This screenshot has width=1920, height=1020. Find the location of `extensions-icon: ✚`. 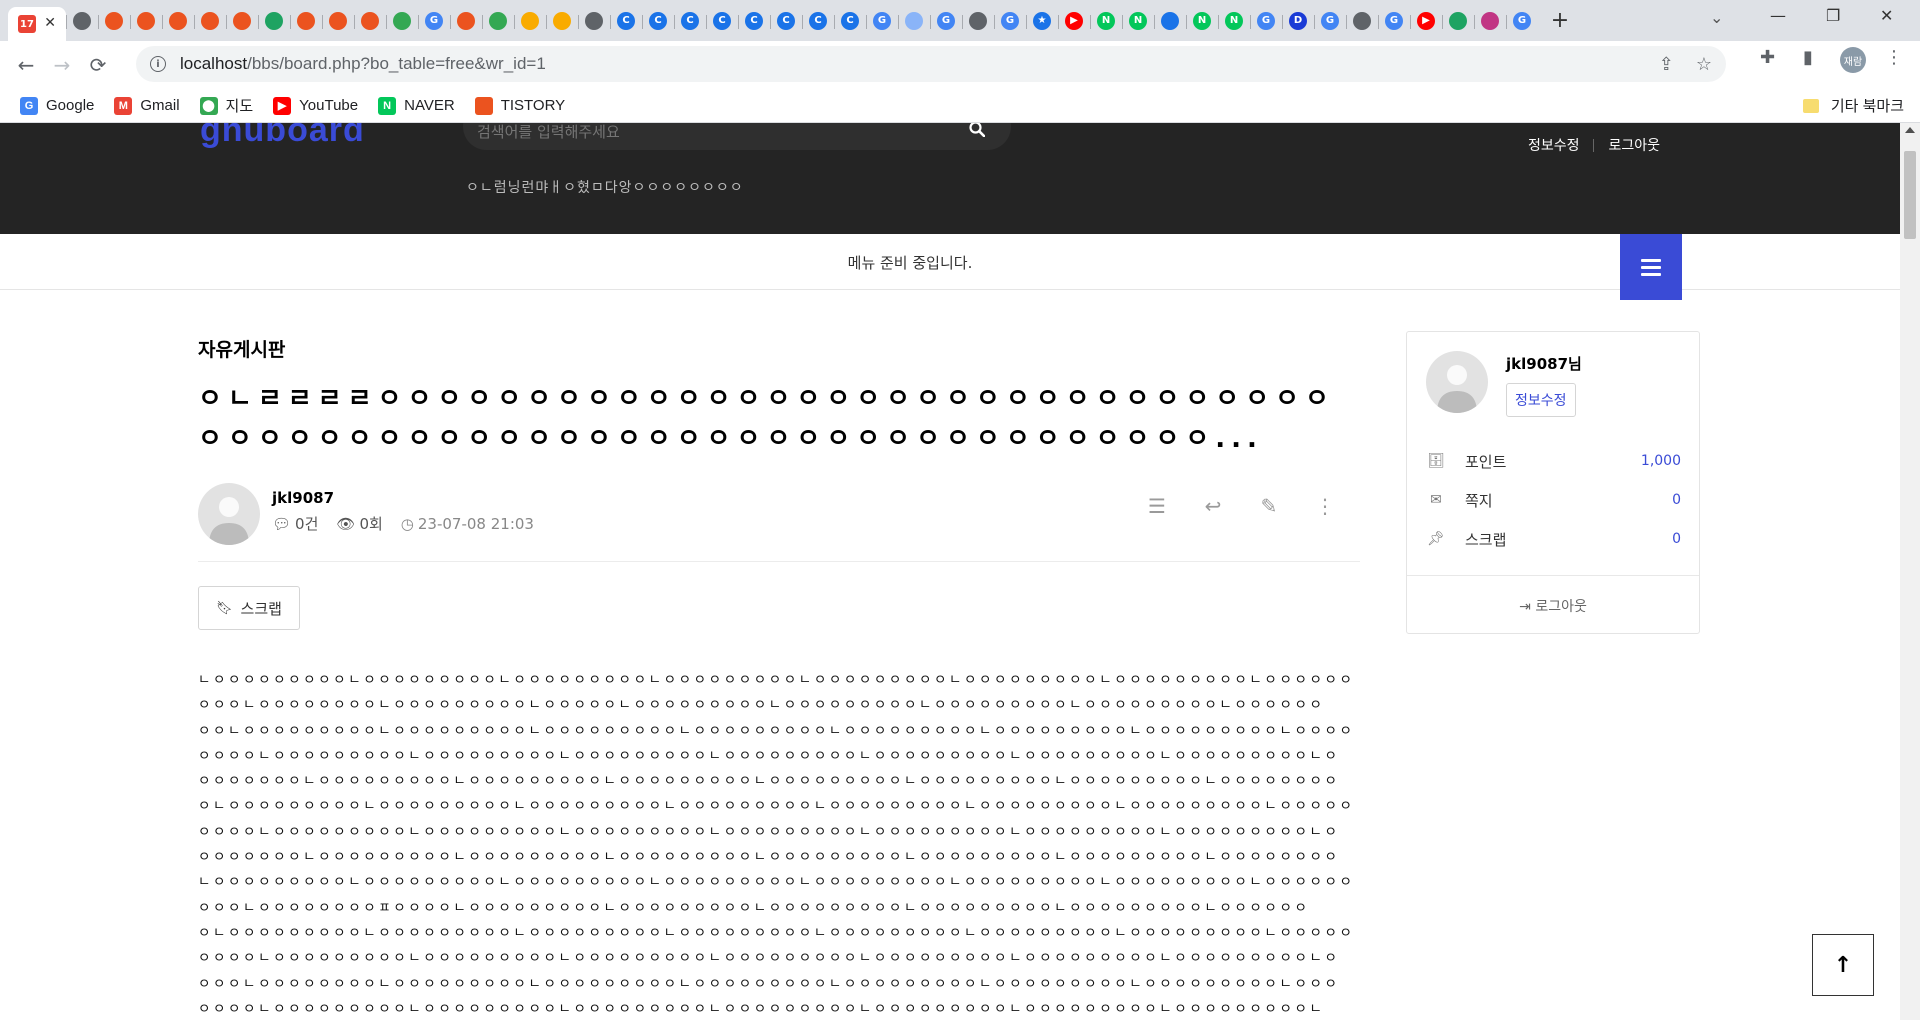

extensions-icon: ✚ is located at coordinates (1767, 57).